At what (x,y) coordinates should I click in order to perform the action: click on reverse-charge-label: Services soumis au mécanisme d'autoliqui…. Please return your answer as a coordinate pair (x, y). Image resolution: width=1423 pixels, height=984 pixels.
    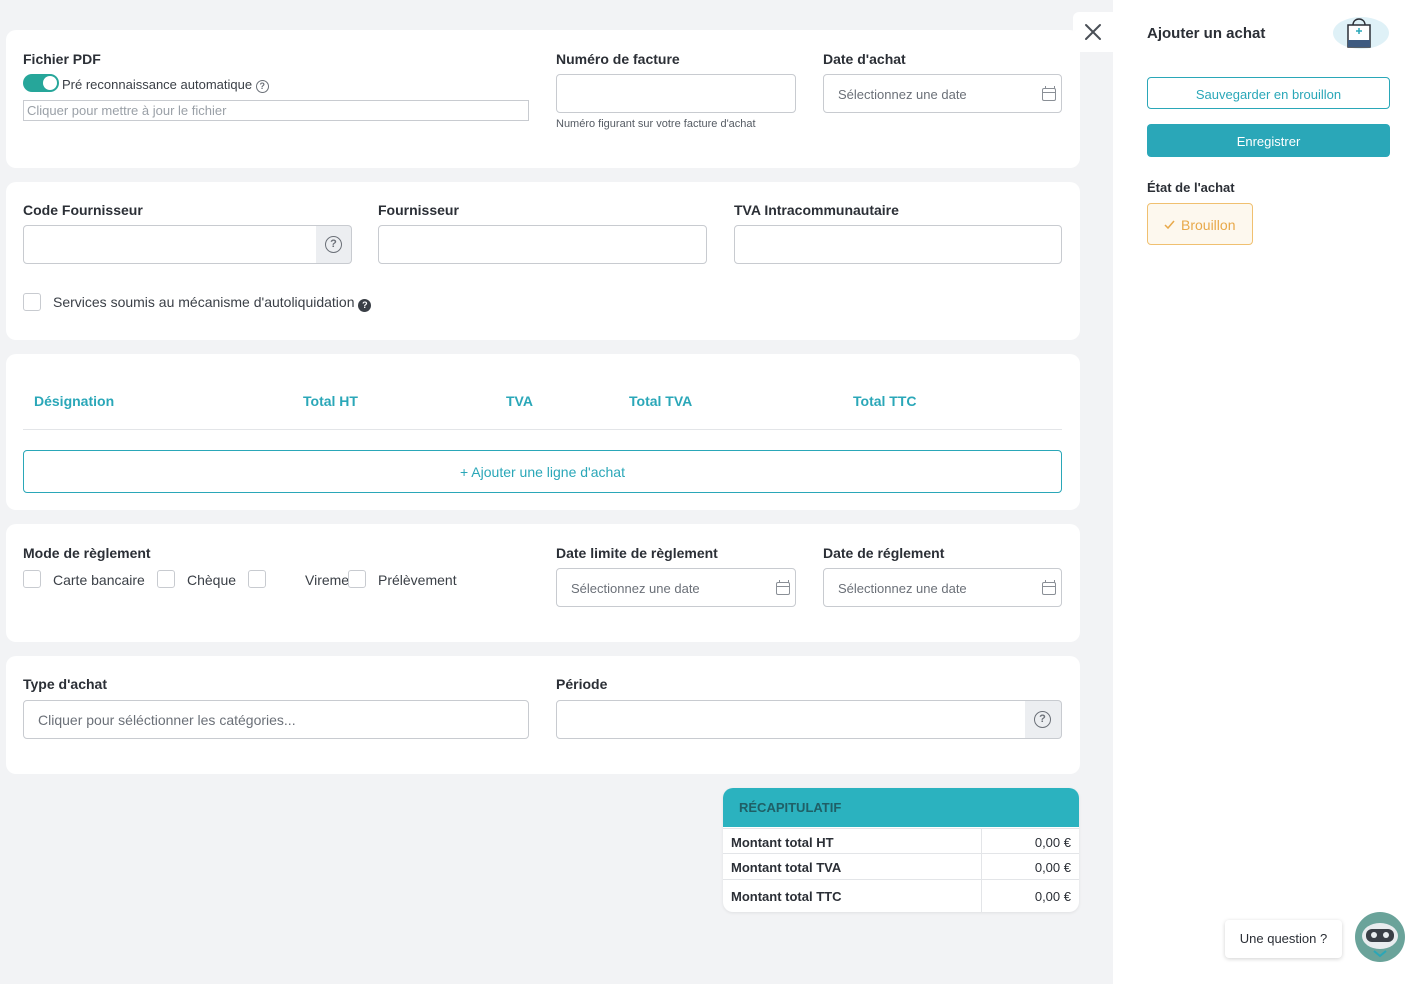
    Looking at the image, I should click on (212, 303).